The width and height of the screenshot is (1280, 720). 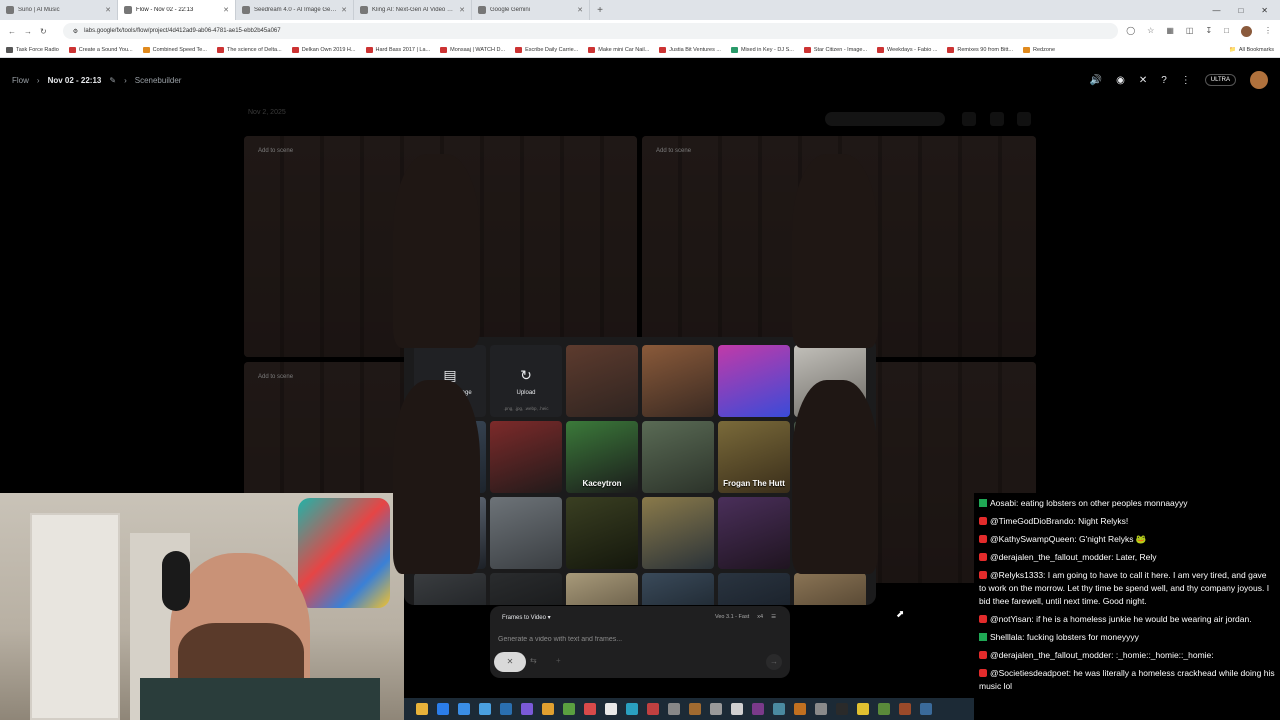 What do you see at coordinates (43, 31) in the screenshot?
I see `reload-icon: ↻` at bounding box center [43, 31].